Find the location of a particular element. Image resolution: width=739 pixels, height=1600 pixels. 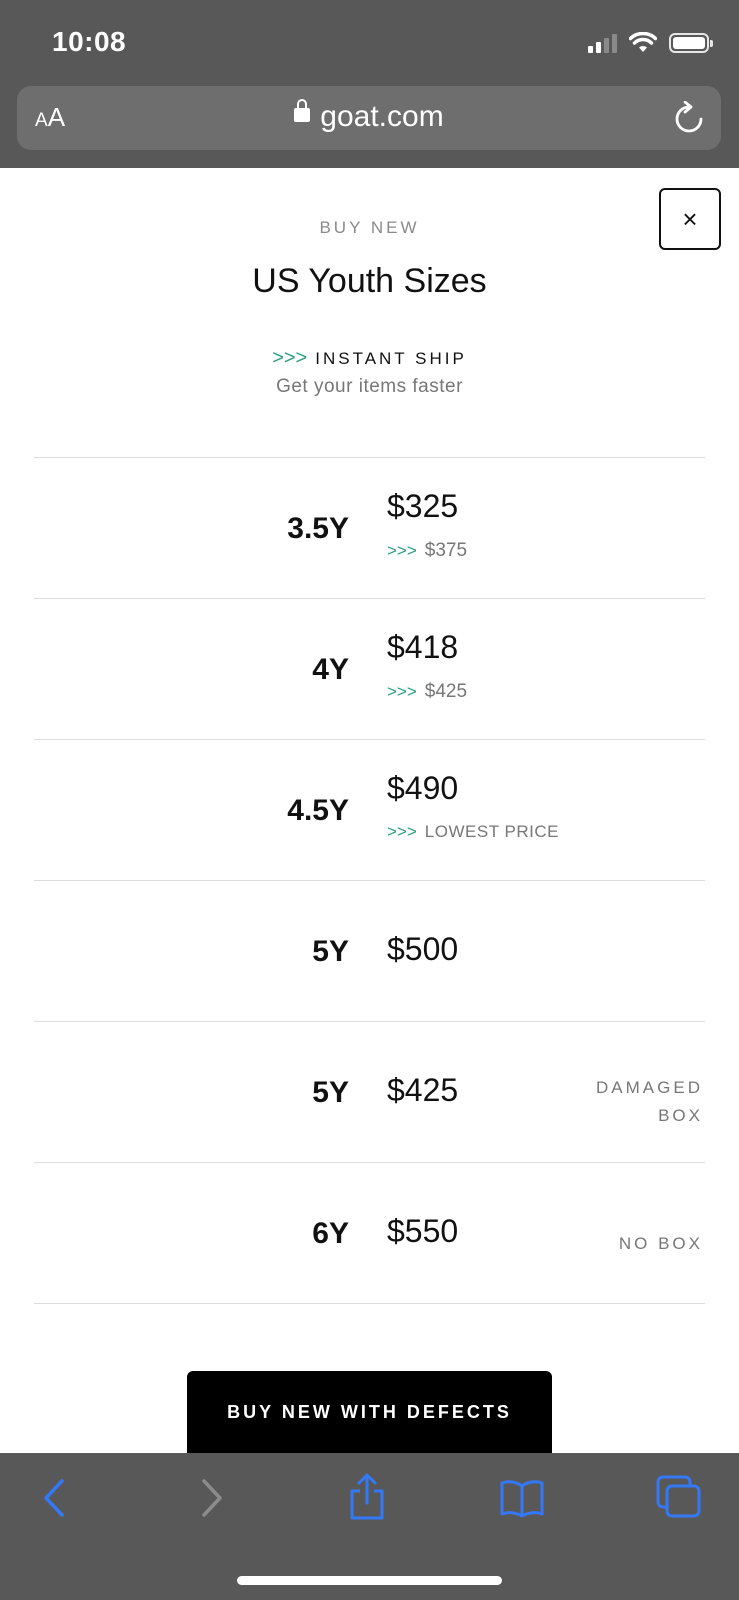

bookmarks-icon is located at coordinates (522, 1498).